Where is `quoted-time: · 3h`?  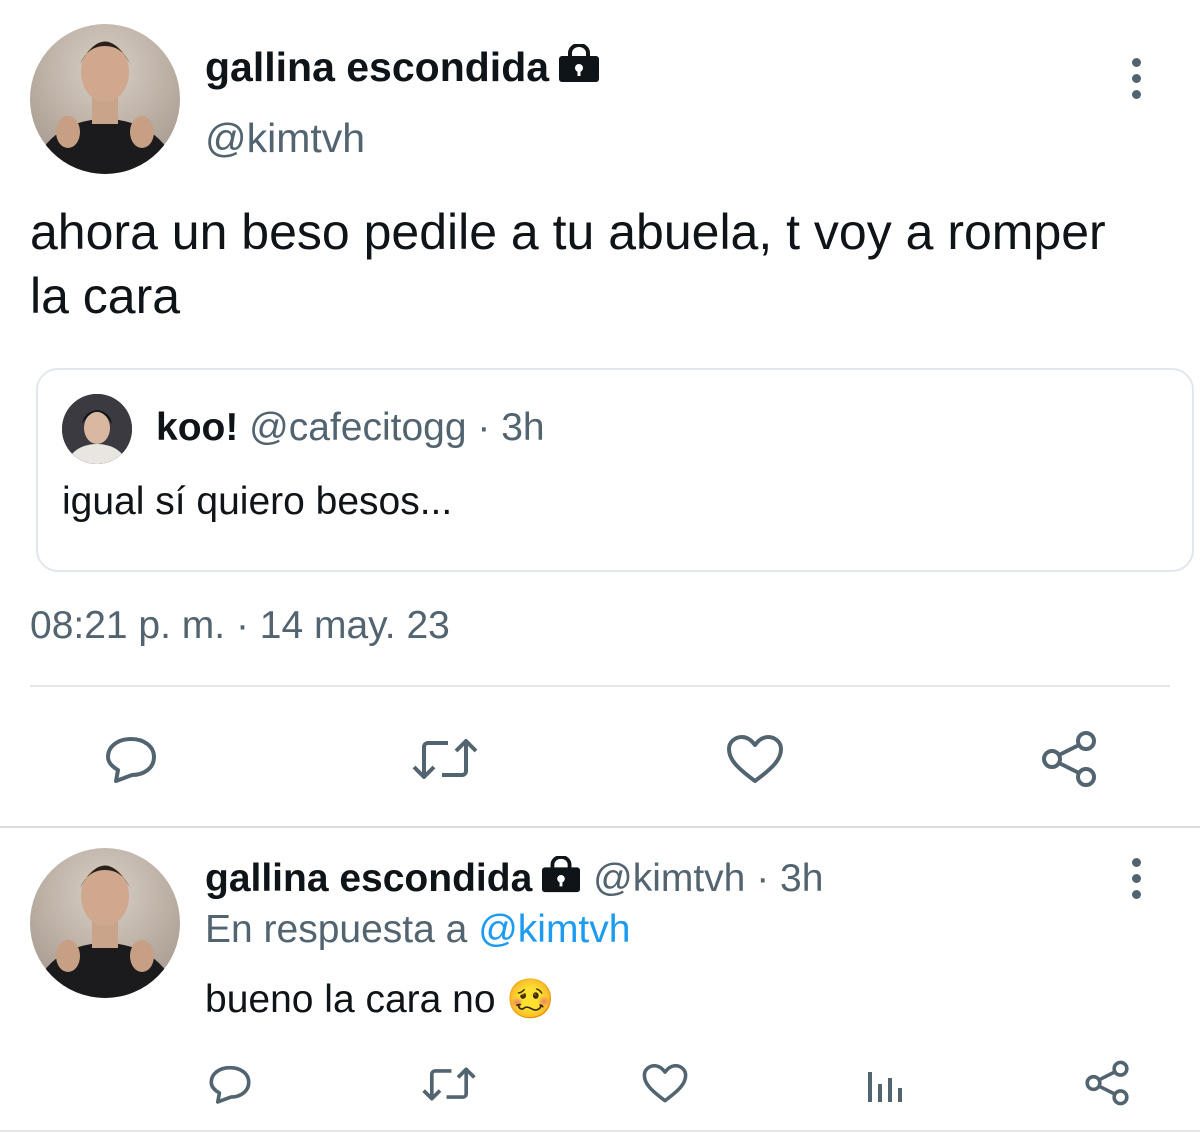 quoted-time: · 3h is located at coordinates (511, 427).